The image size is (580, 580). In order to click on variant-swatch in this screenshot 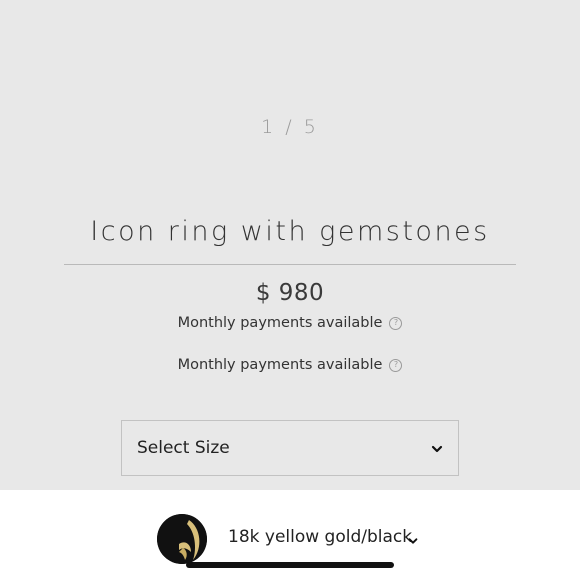, I will do `click(182, 539)`.